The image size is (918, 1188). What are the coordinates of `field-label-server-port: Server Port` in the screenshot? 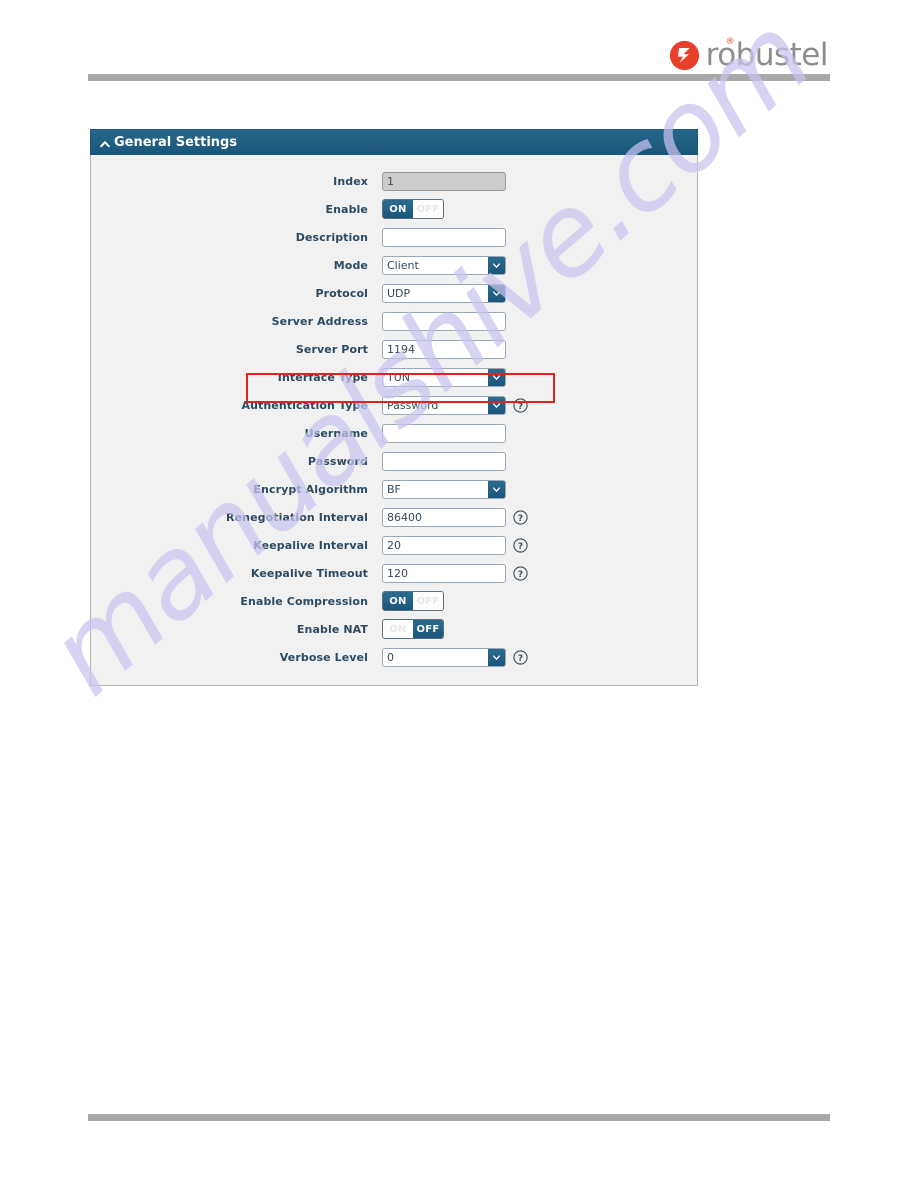 It's located at (331, 349).